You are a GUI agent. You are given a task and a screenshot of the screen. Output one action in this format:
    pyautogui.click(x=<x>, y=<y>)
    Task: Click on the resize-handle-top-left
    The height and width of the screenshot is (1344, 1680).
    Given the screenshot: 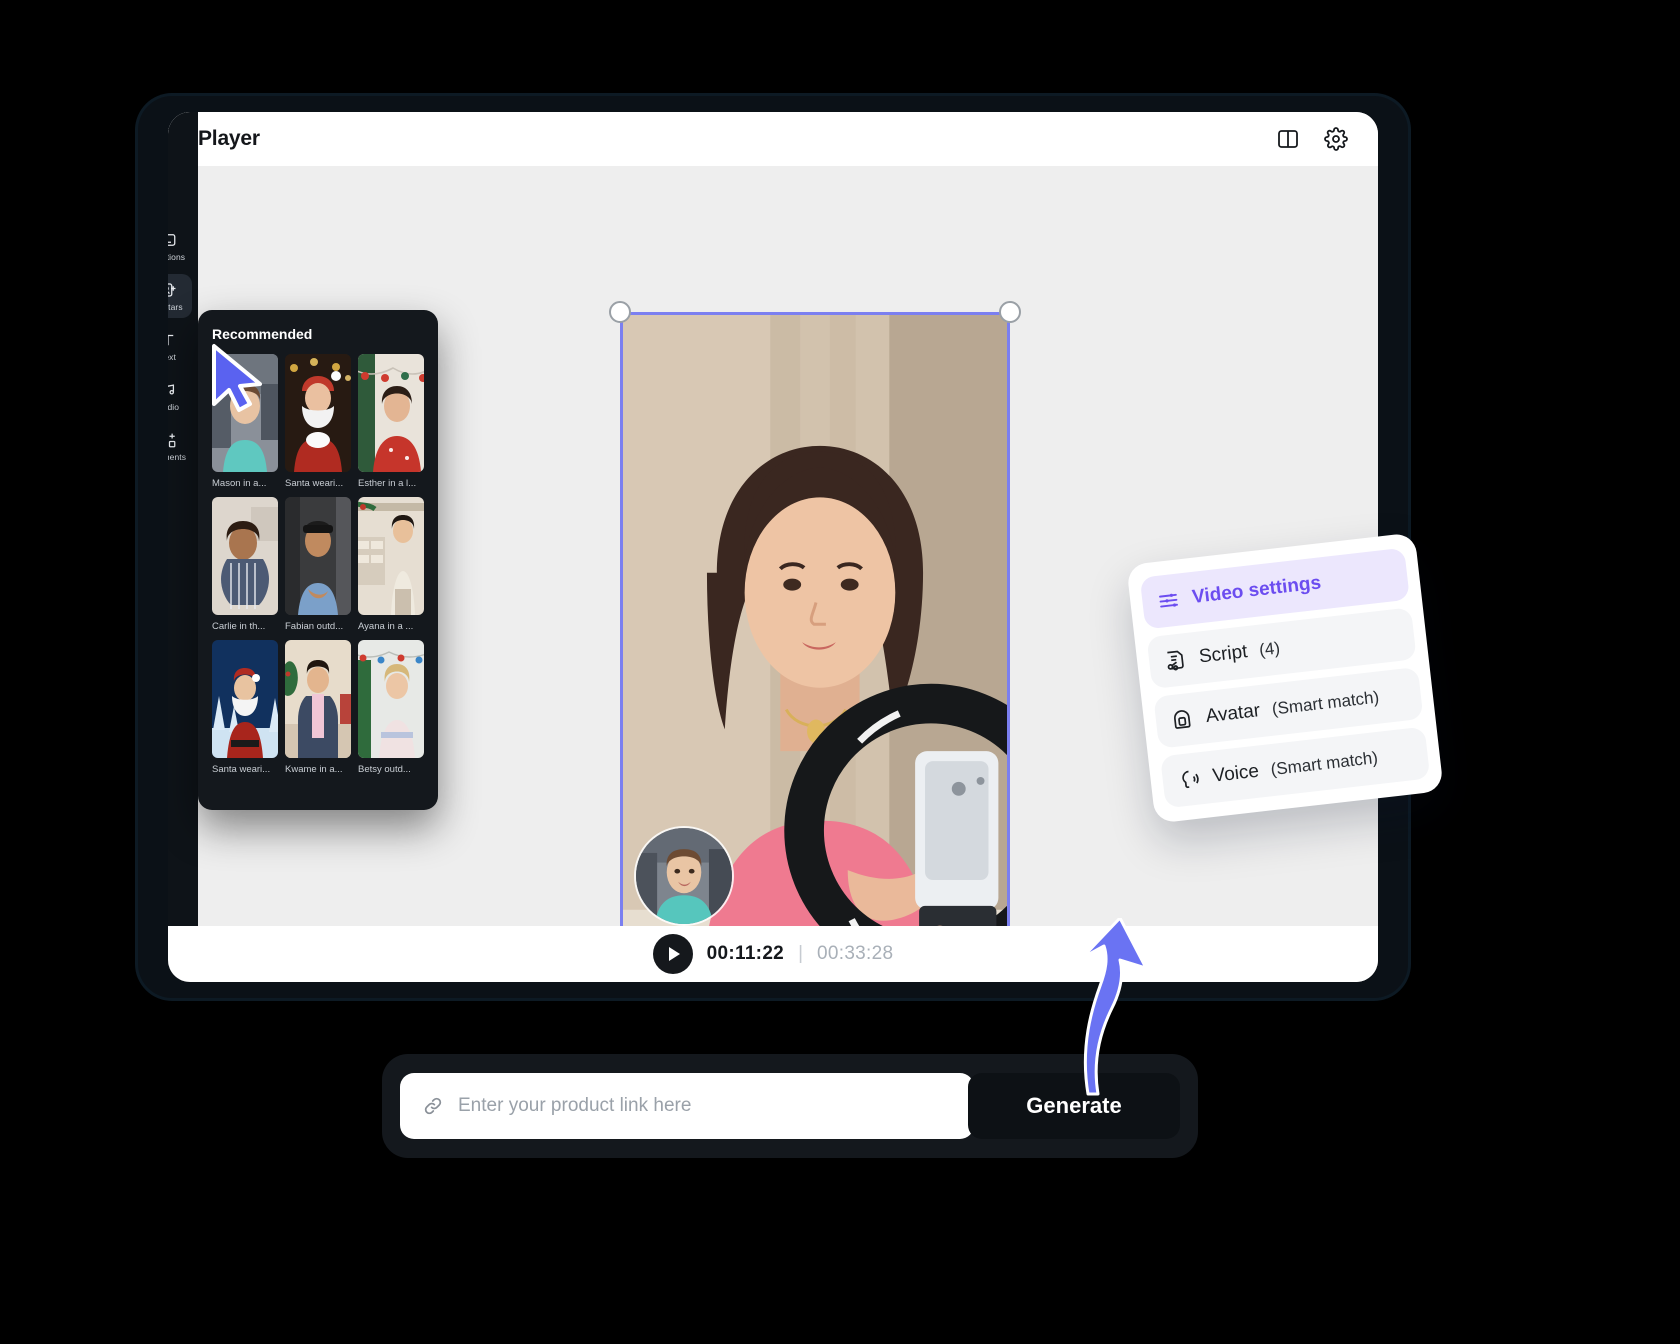 What is the action you would take?
    pyautogui.click(x=620, y=312)
    